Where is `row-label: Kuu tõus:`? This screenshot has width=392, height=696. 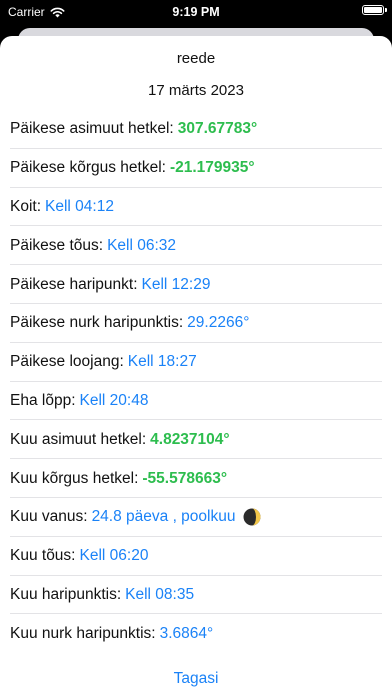
row-label: Kuu tõus: is located at coordinates (43, 556).